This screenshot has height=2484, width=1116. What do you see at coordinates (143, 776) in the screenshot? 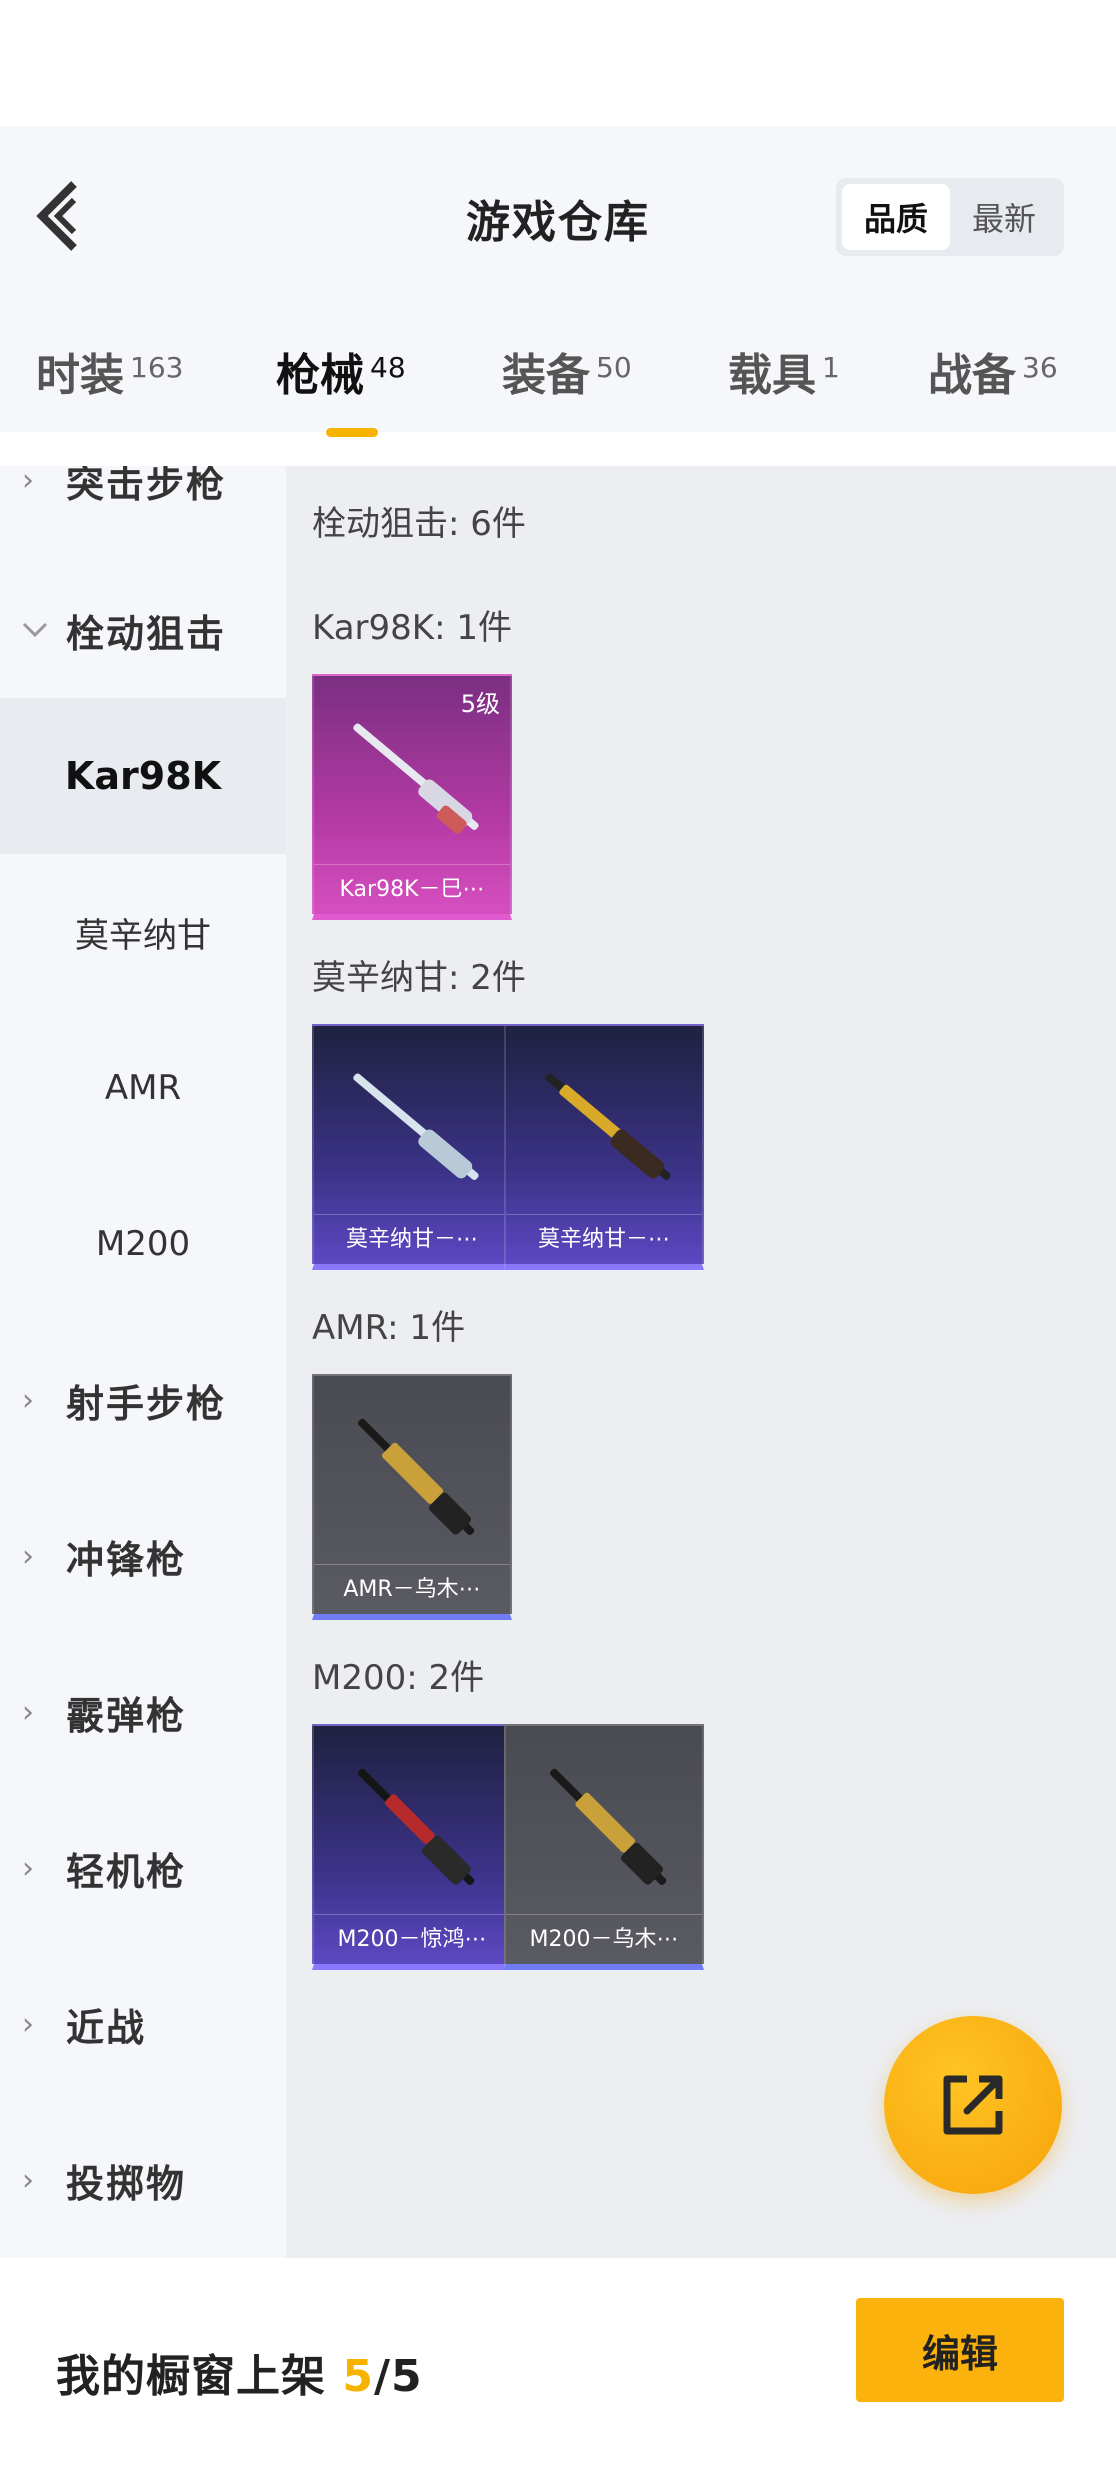
I see `sidebar-item-kar98k: Kar98K` at bounding box center [143, 776].